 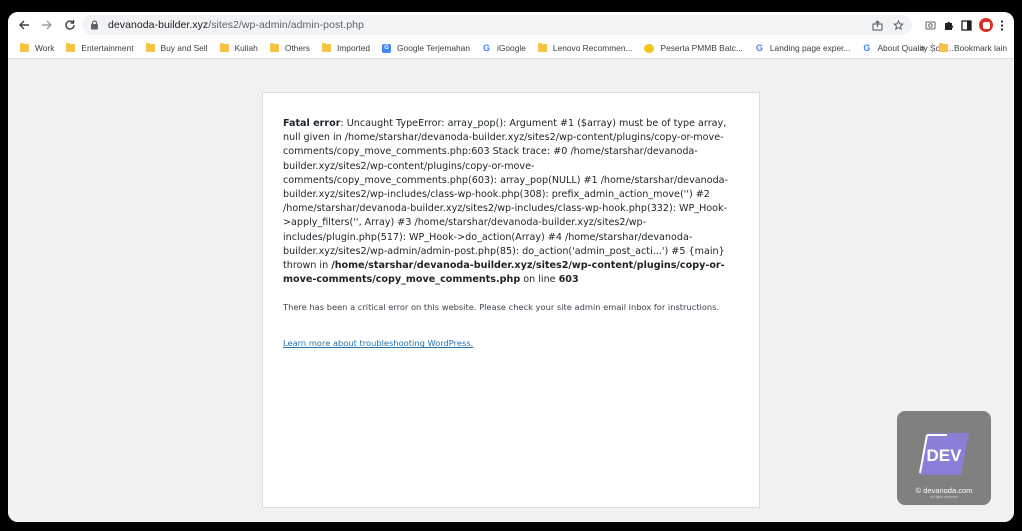 What do you see at coordinates (158, 25) in the screenshot?
I see `url-host: devanoda-builder.xyz` at bounding box center [158, 25].